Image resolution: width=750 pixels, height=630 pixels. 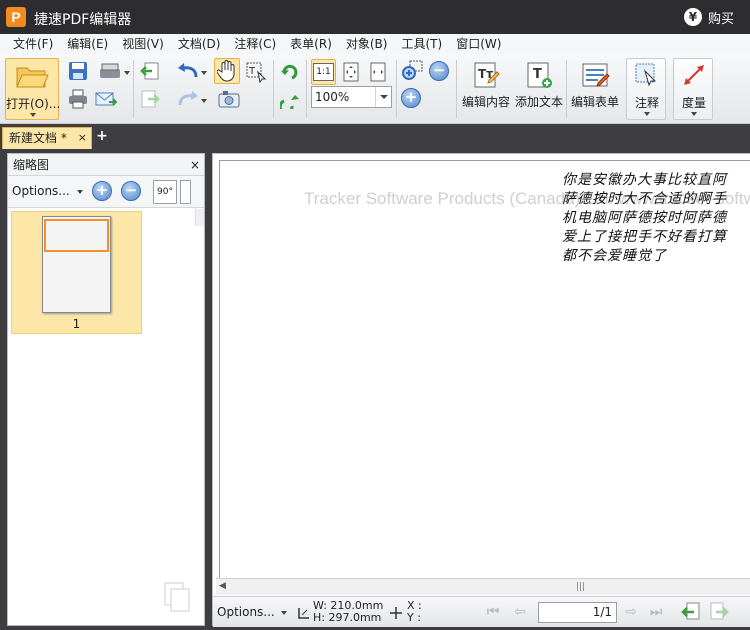 I want to click on menu-forms: 表单(R), so click(x=311, y=44).